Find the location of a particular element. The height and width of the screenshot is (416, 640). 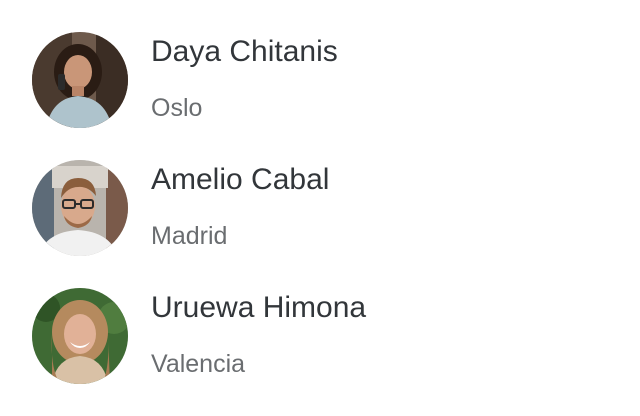

contact-name: Daya Chitanis is located at coordinates (244, 51).